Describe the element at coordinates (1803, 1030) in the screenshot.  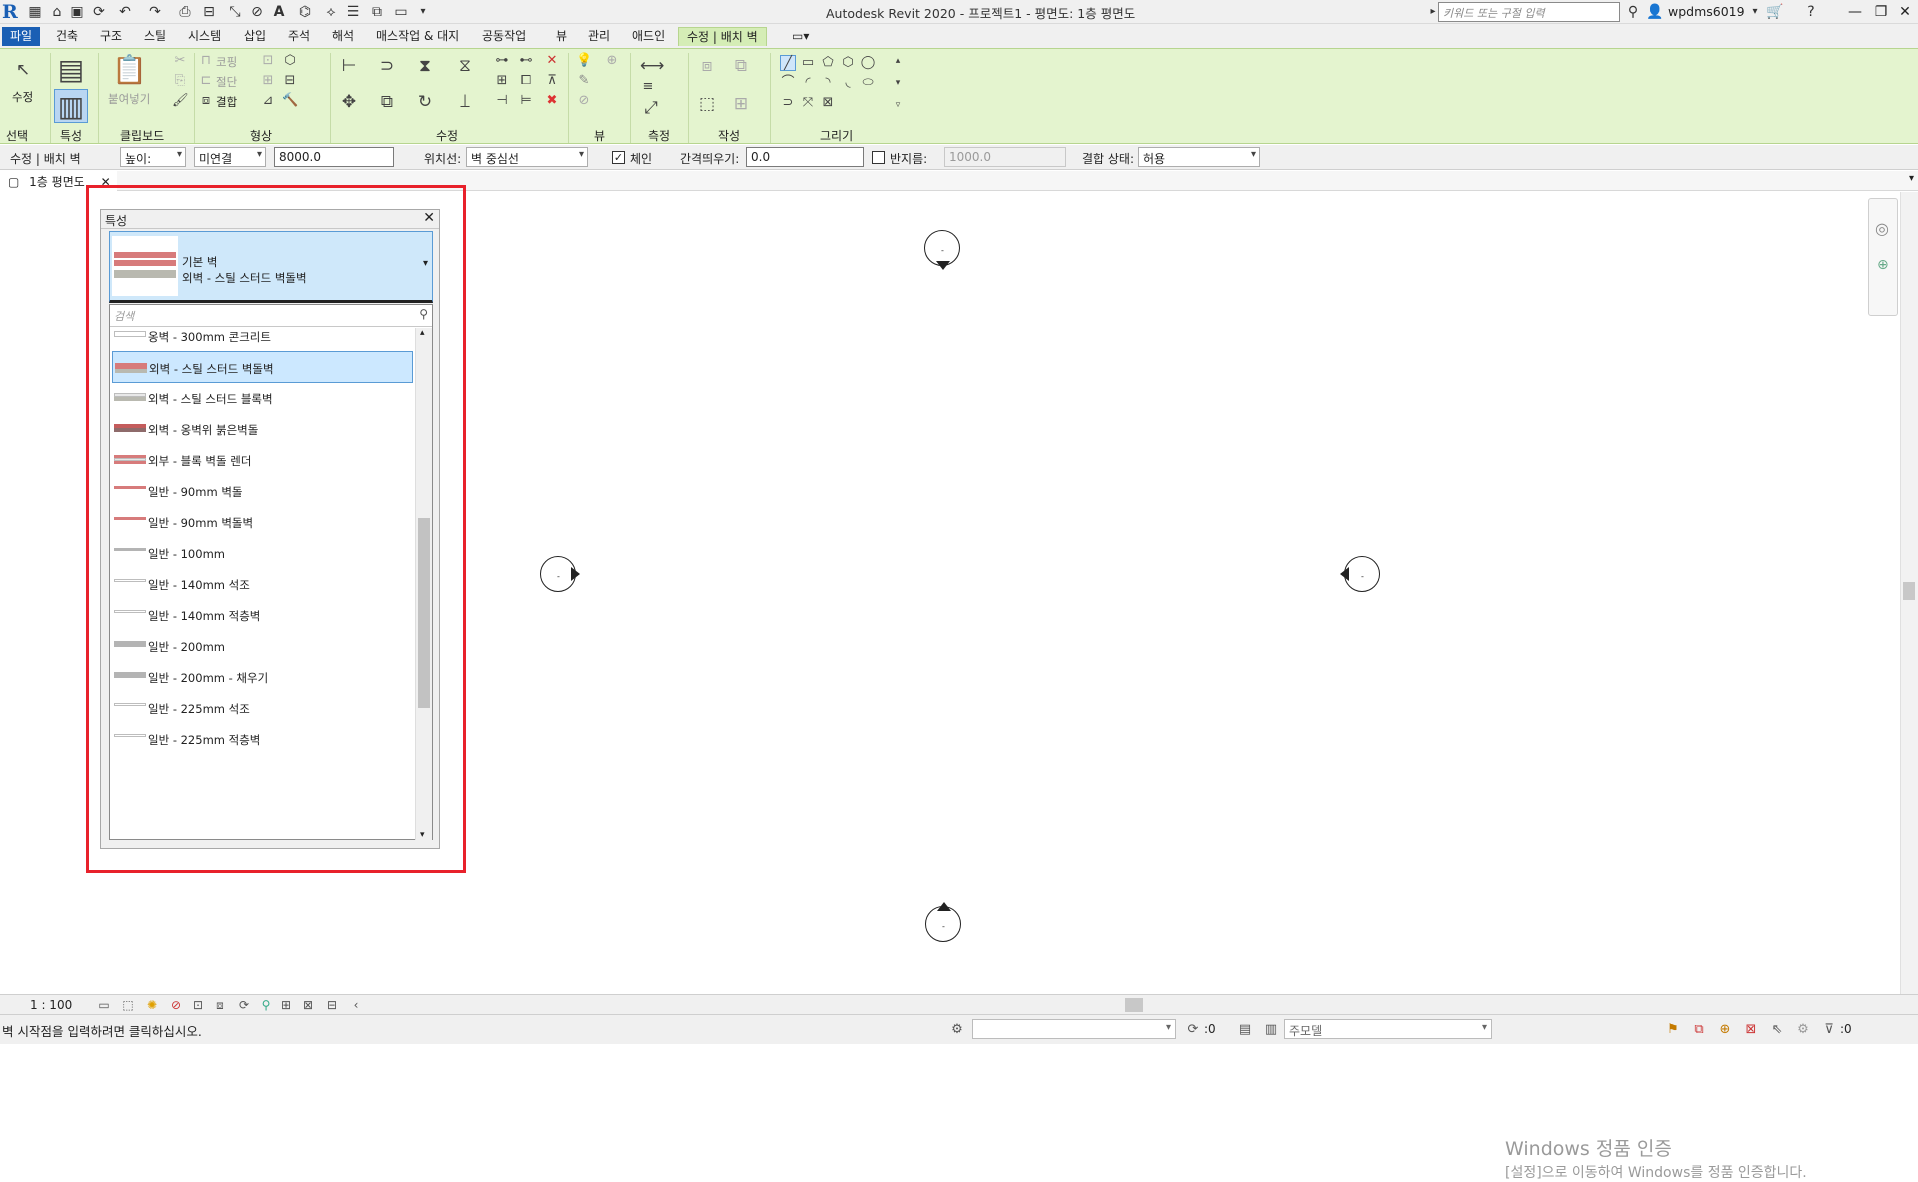
I see `background-process-icon: ⚙` at that location.